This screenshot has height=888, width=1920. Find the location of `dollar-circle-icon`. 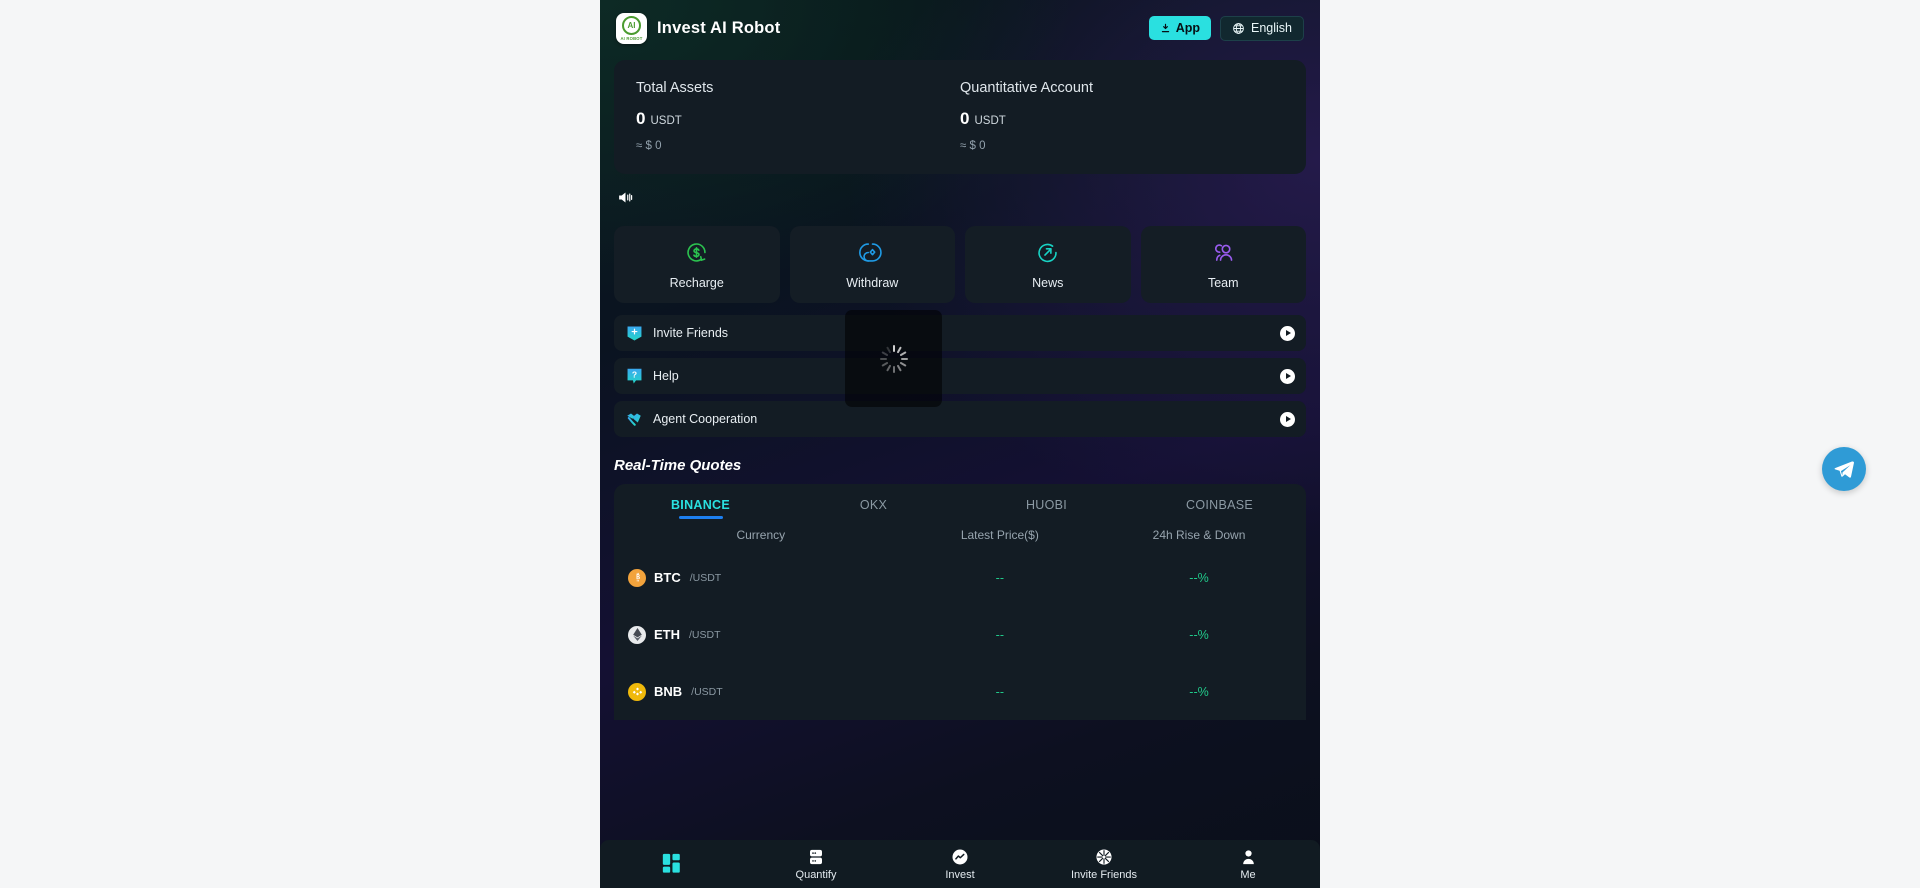

dollar-circle-icon is located at coordinates (696, 252).